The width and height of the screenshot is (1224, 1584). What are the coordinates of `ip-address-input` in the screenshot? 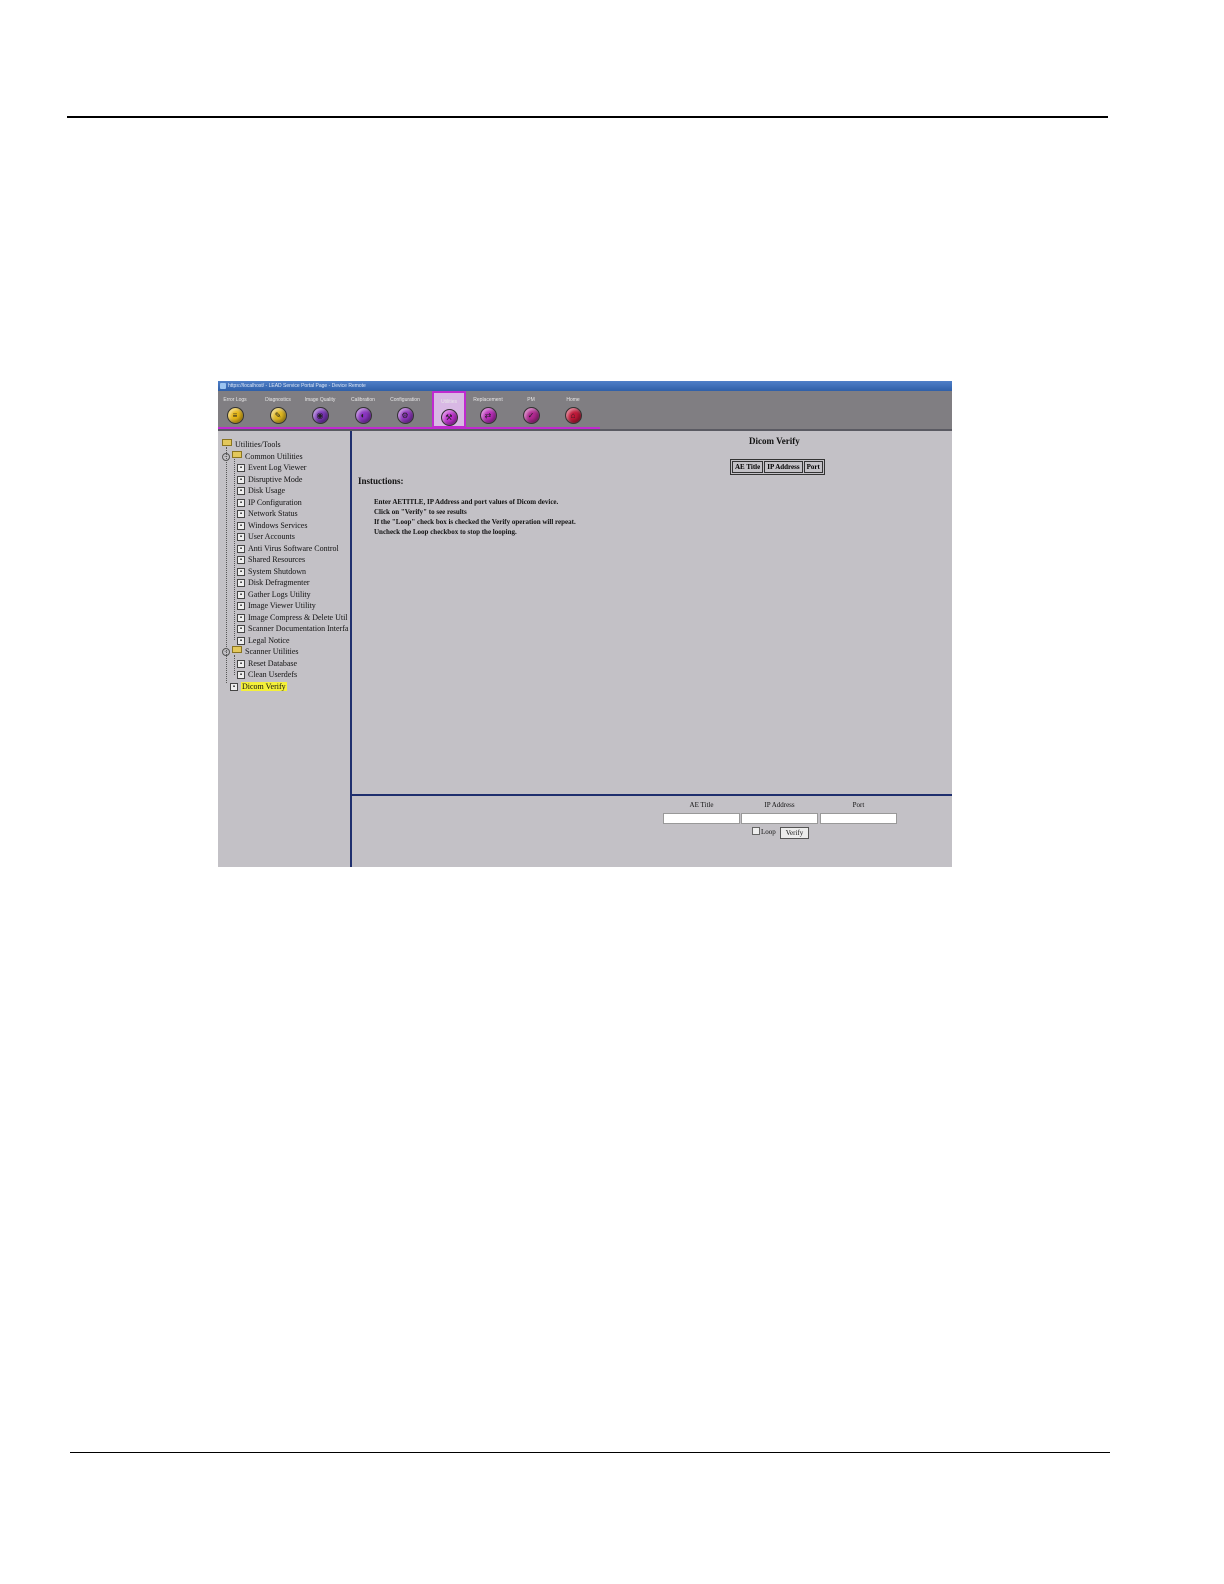 It's located at (779, 818).